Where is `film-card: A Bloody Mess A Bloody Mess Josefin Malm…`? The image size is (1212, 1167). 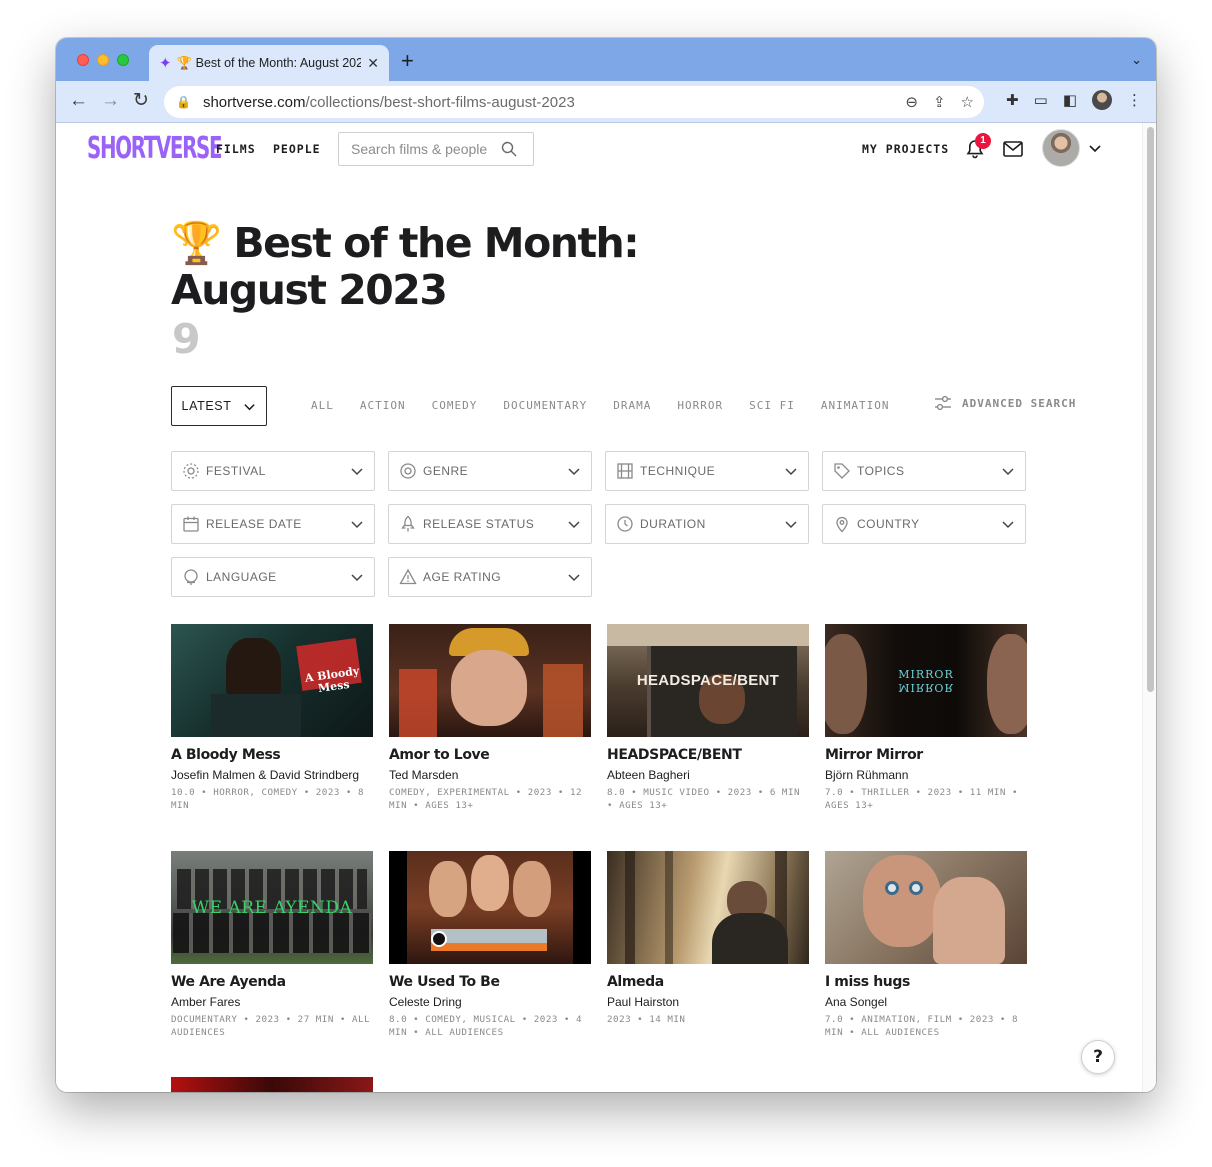
film-card: A Bloody Mess A Bloody Mess Josefin Malm… is located at coordinates (272, 718).